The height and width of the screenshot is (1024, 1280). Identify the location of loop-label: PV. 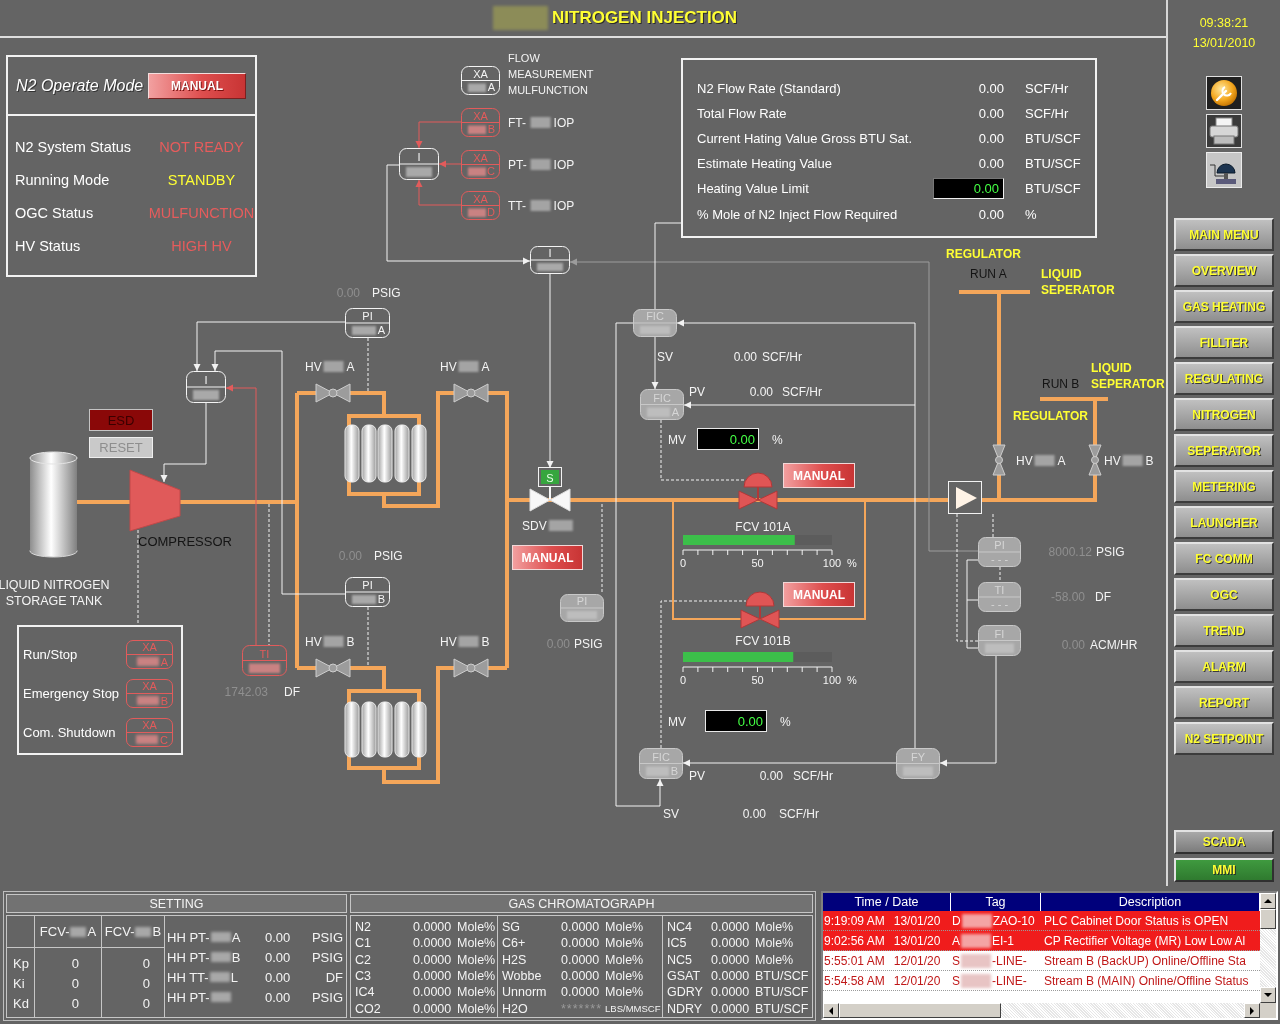
(697, 392).